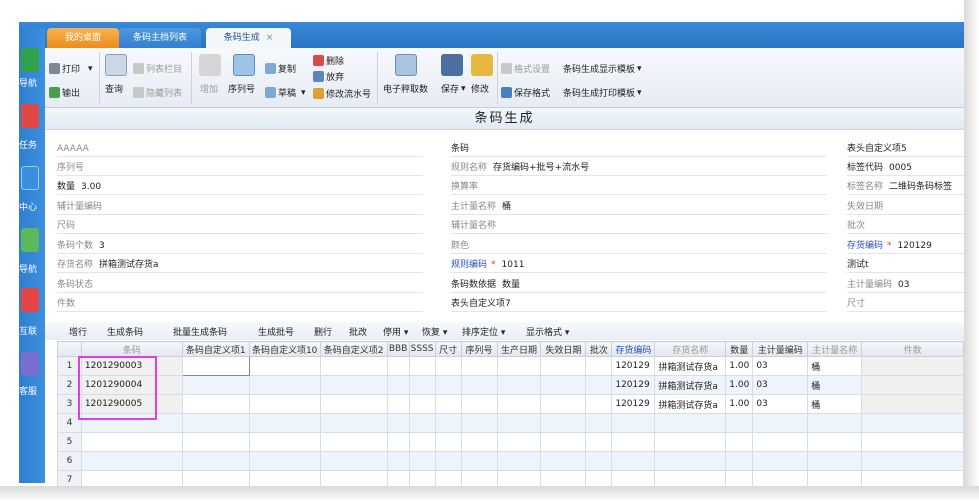 The image size is (979, 501). Describe the element at coordinates (639, 185) in the screenshot. I see `form-field: 换算率` at that location.